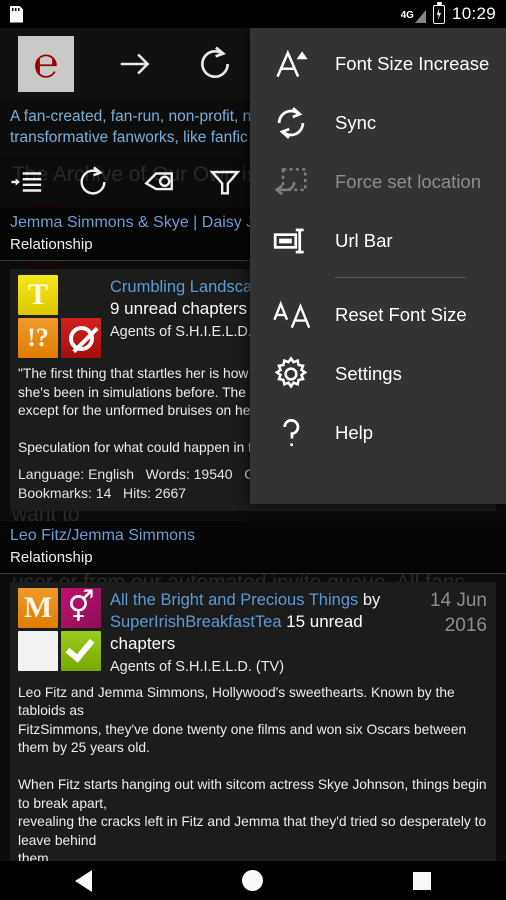 The height and width of the screenshot is (900, 506). I want to click on category-het-icon: ⚥, so click(81, 607).